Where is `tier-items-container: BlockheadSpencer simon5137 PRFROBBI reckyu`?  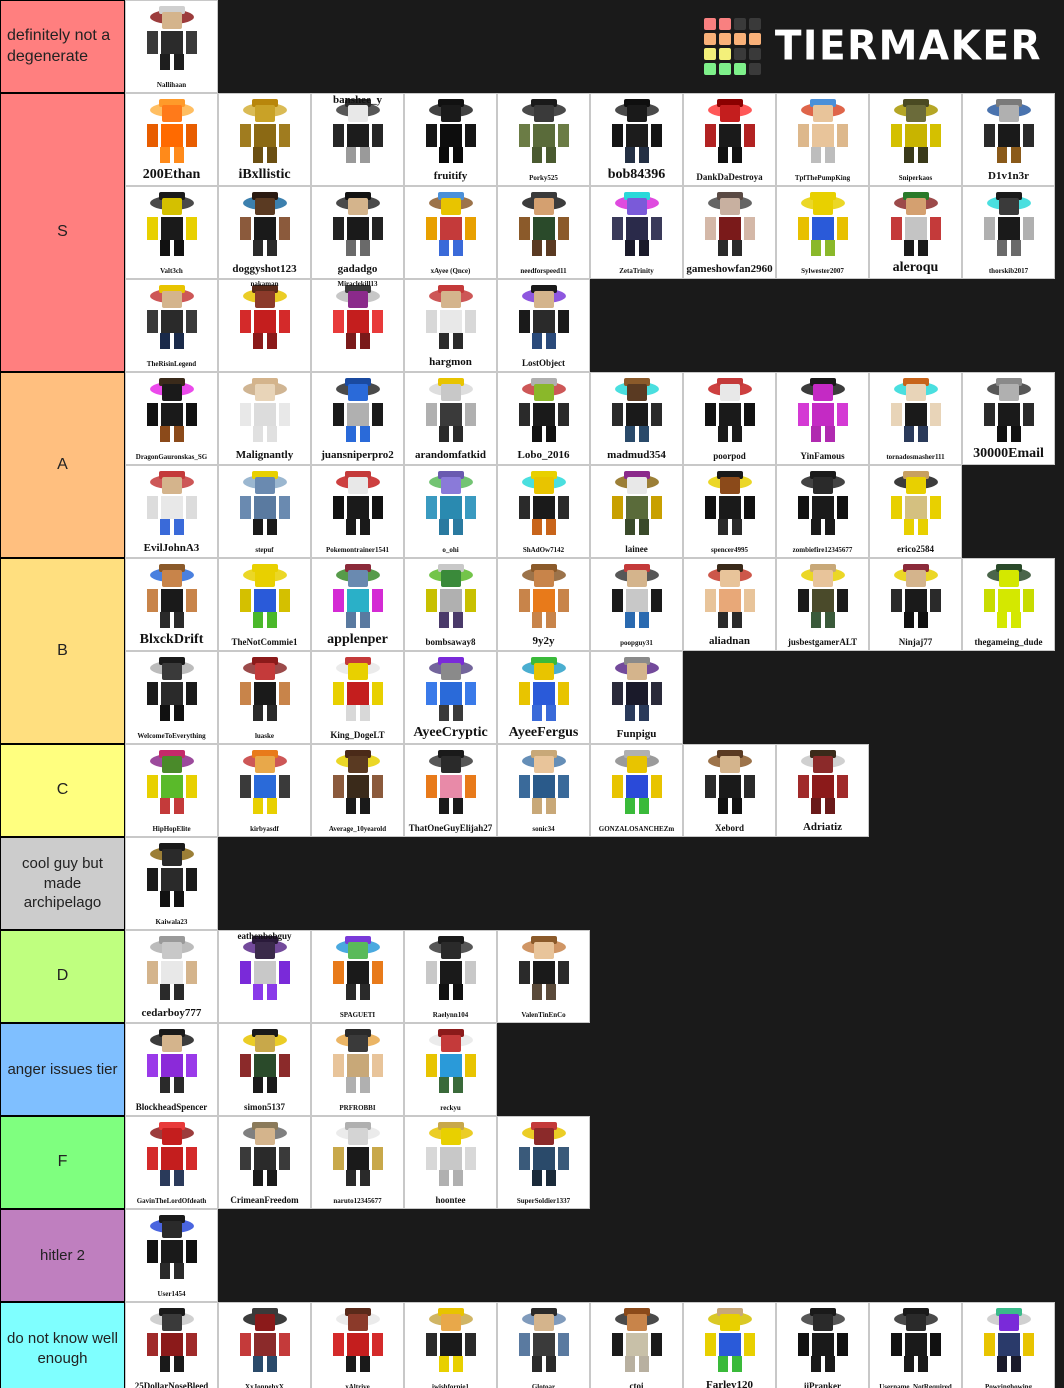
tier-items-container: BlockheadSpencer simon5137 PRFROBBI reckyu is located at coordinates (594, 1069).